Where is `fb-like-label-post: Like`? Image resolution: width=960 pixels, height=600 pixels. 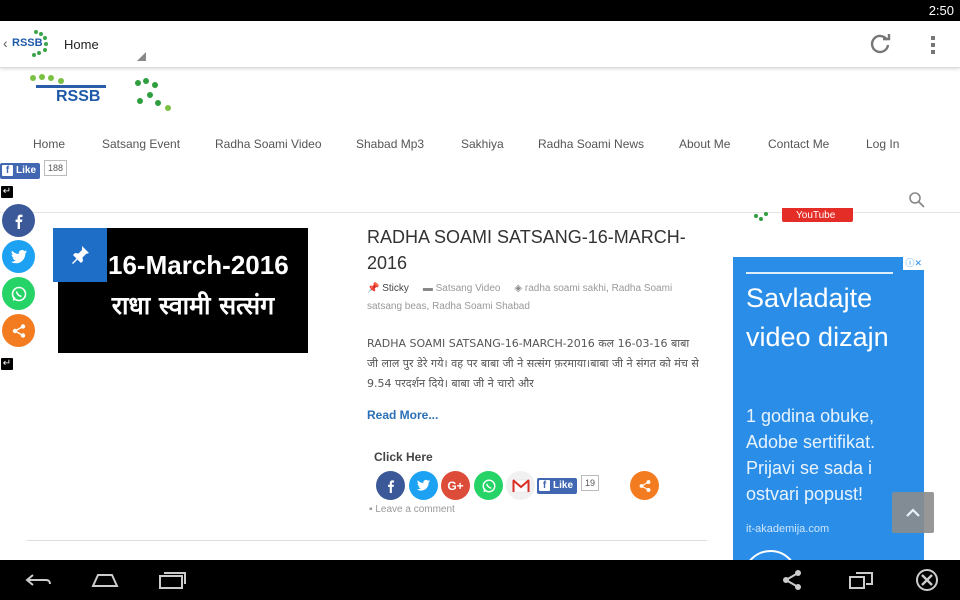
fb-like-label-post: Like is located at coordinates (563, 485).